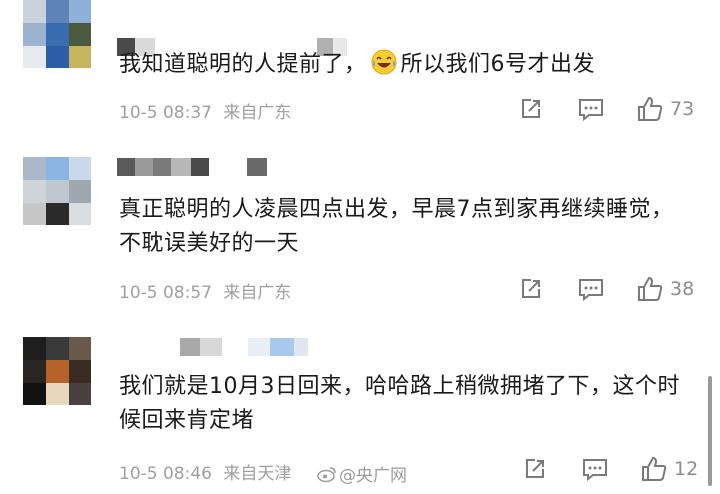  I want to click on watermark-text: @央广网, so click(373, 476).